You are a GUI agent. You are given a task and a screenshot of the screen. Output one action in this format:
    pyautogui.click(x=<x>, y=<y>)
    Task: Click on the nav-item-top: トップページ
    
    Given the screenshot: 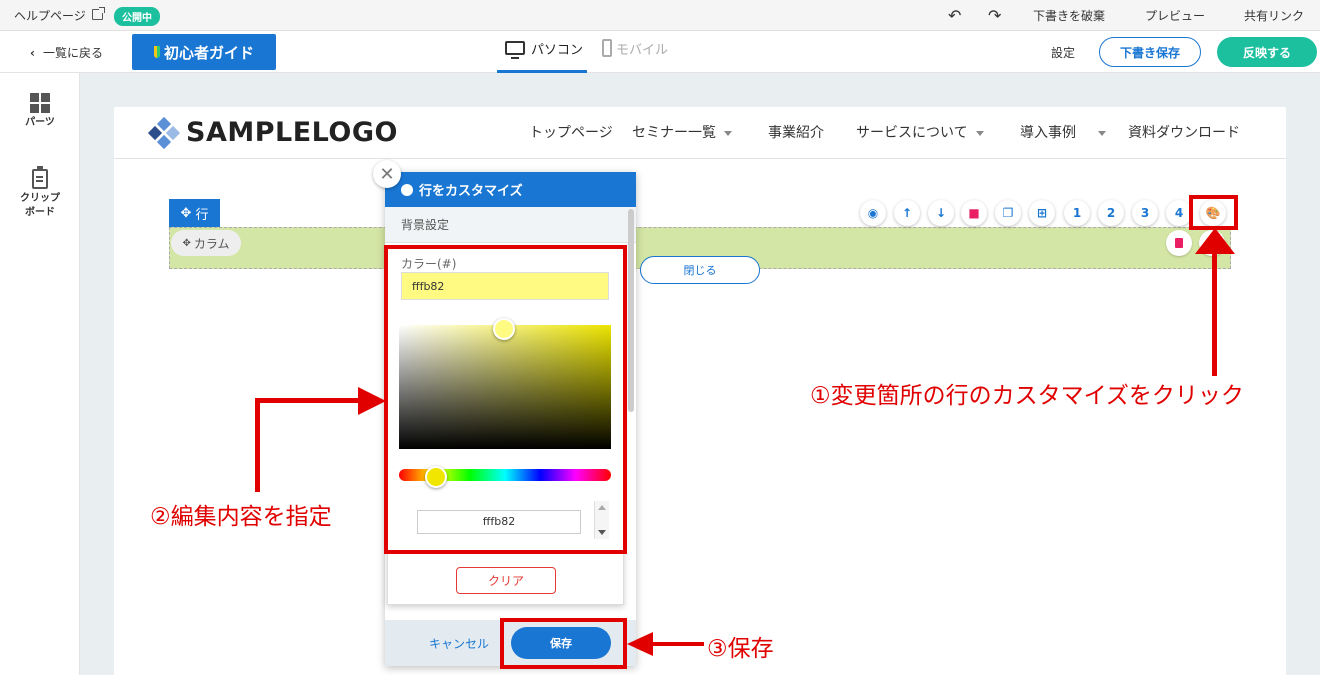 What is the action you would take?
    pyautogui.click(x=571, y=132)
    